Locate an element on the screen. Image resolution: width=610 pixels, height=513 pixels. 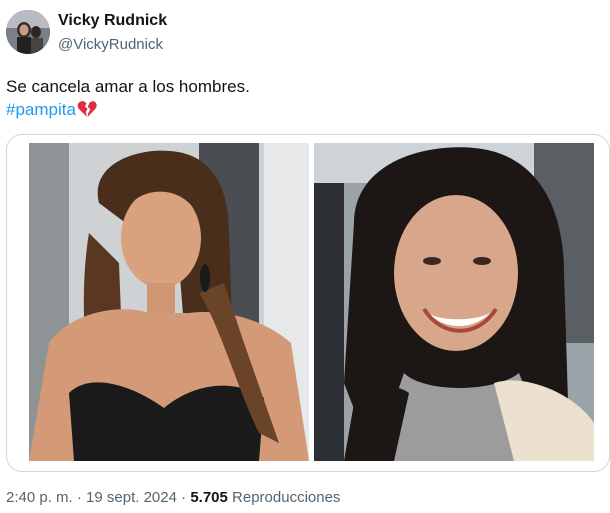
hashtag-link: #pampita is located at coordinates (41, 109).